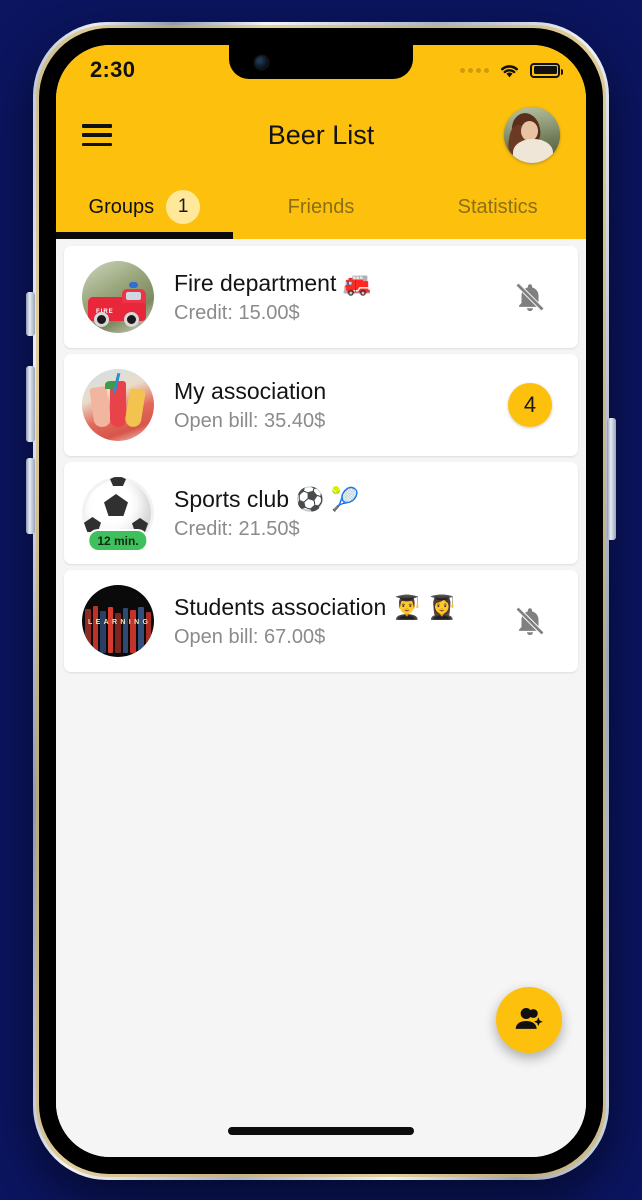  What do you see at coordinates (261, 62) in the screenshot?
I see `front-camera-icon` at bounding box center [261, 62].